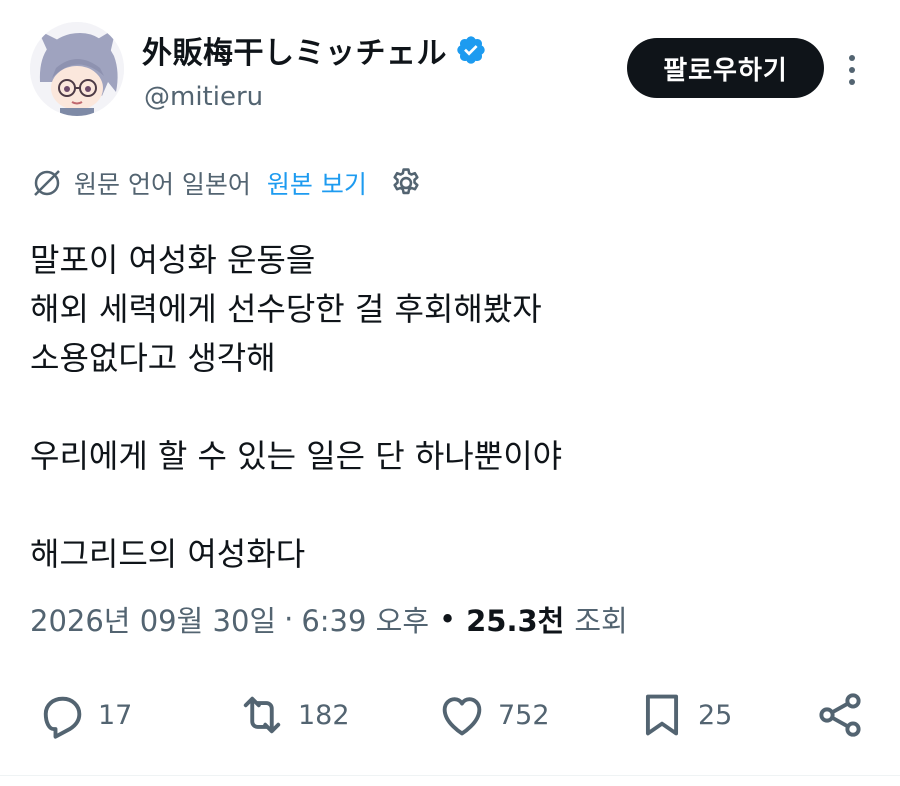  I want to click on follow-button: 팔로우하기, so click(725, 68).